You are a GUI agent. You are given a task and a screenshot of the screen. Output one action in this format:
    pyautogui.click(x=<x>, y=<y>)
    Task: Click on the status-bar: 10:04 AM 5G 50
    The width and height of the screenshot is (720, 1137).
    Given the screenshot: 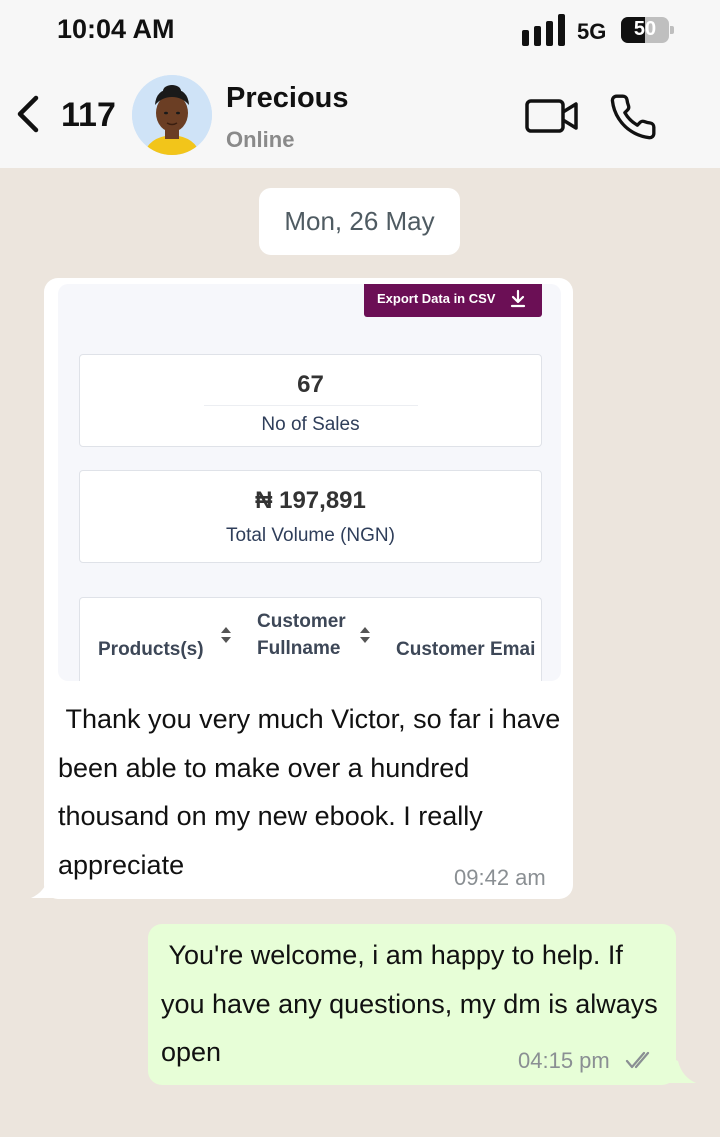 What is the action you would take?
    pyautogui.click(x=360, y=30)
    